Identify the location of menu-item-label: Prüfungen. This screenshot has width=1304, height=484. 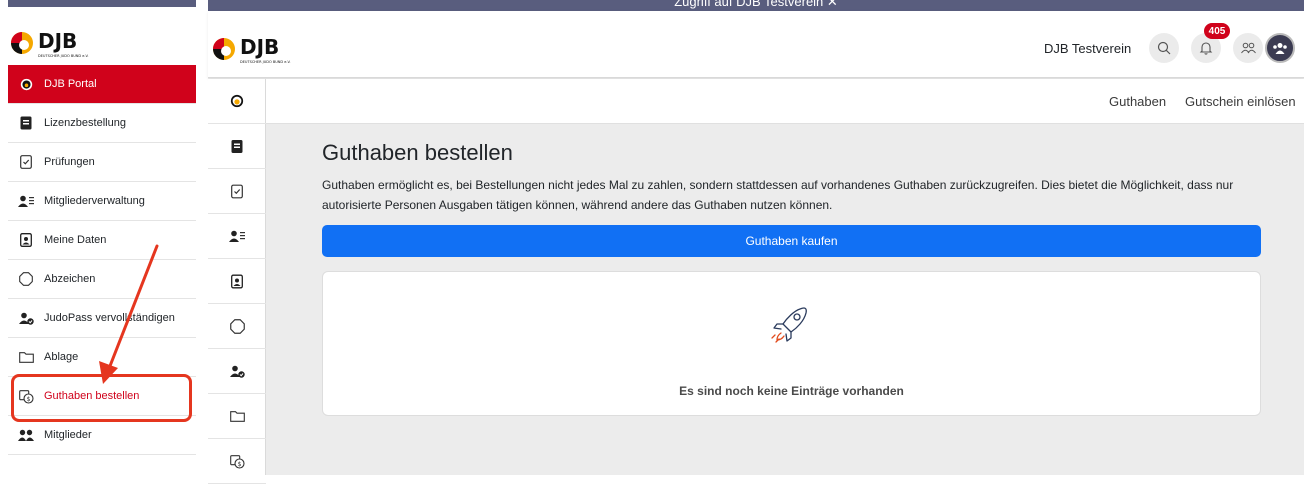
(69, 162).